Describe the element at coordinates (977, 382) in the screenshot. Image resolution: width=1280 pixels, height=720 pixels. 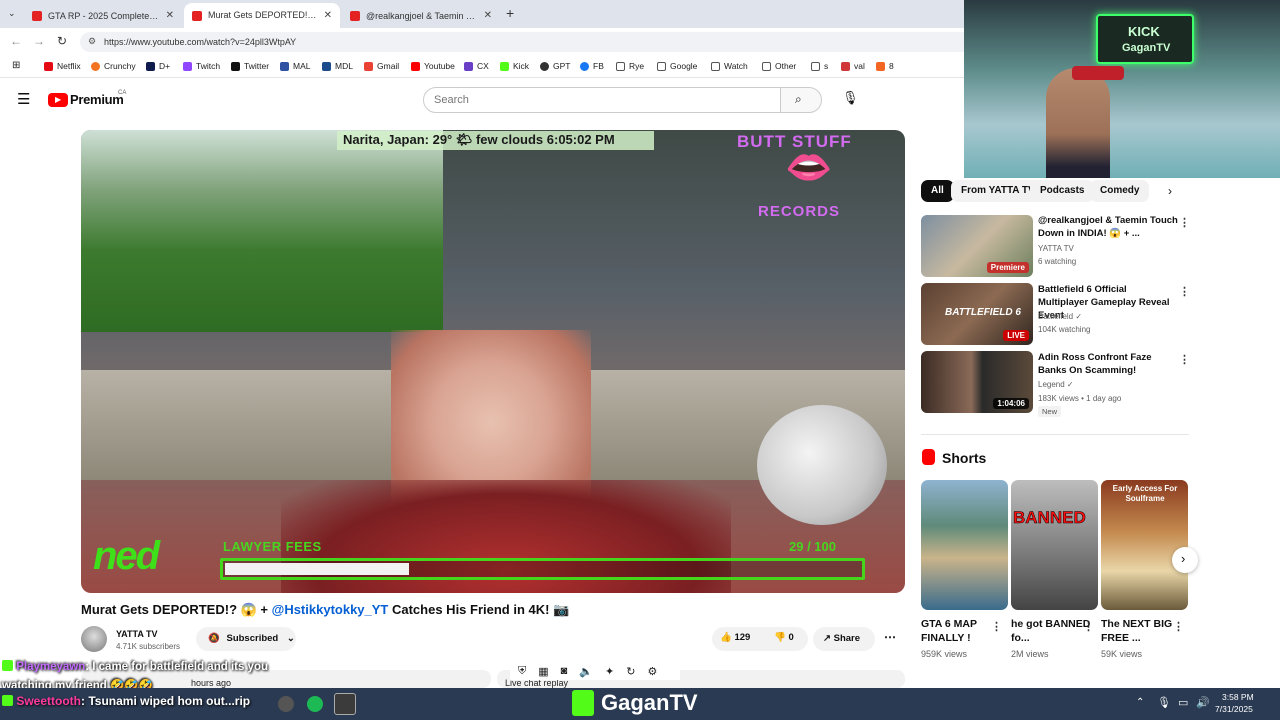
I see `related-thumbnail: 1:04:06` at that location.